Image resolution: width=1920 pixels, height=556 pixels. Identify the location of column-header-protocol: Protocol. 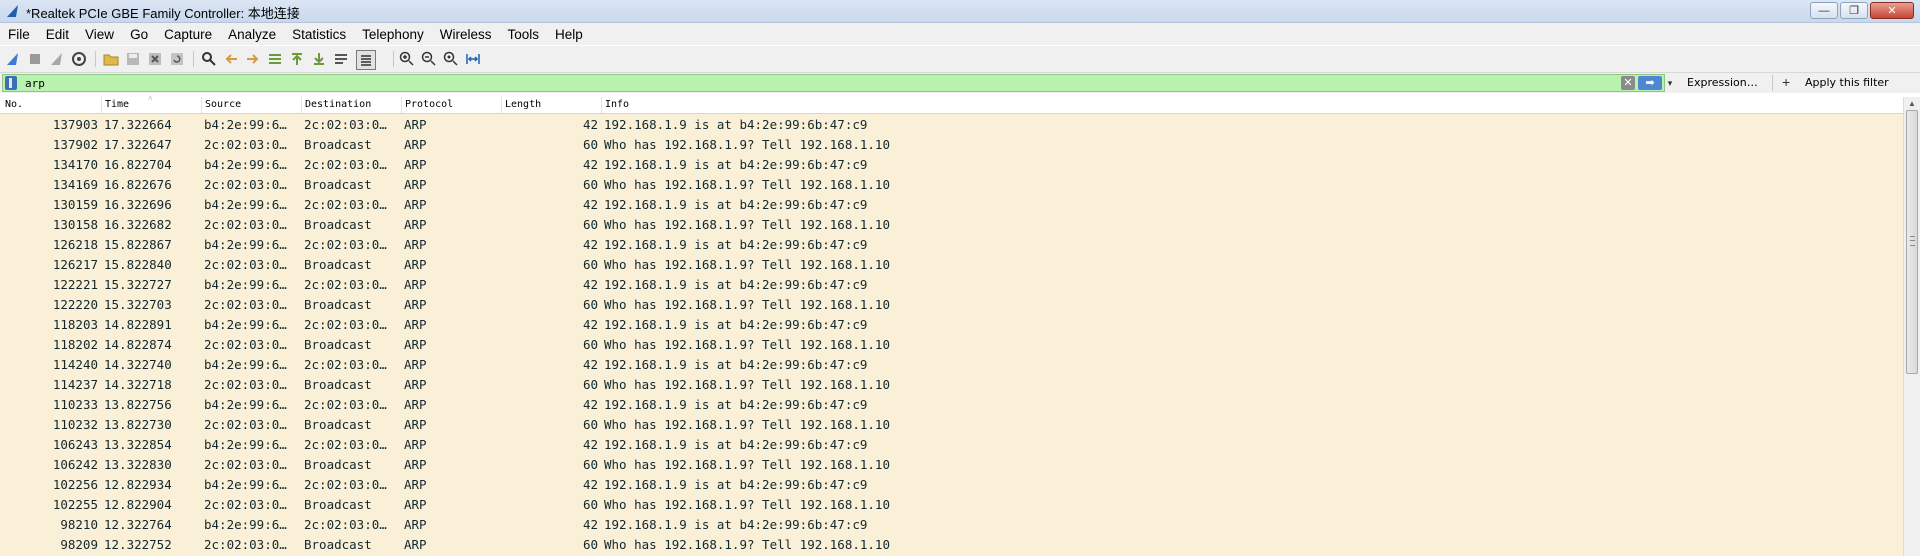
(429, 104).